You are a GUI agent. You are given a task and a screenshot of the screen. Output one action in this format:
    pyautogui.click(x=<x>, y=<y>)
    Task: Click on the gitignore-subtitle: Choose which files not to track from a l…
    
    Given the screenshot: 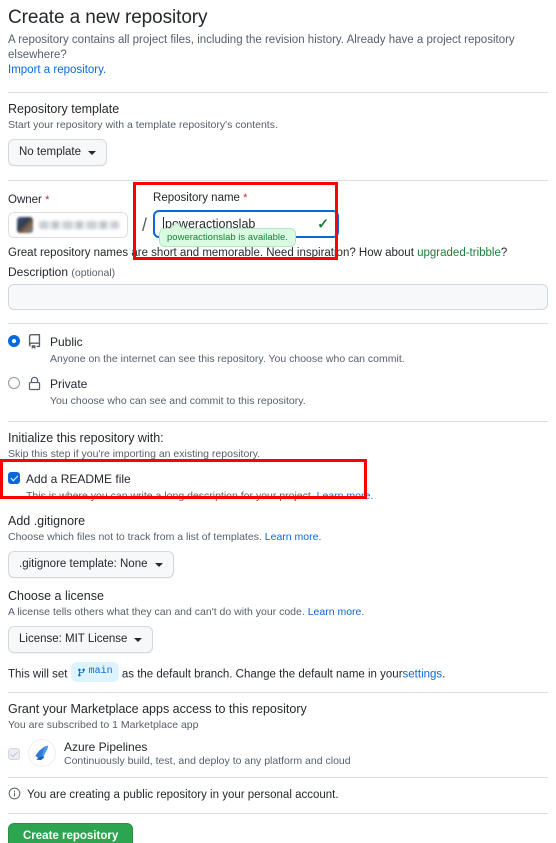 What is the action you would take?
    pyautogui.click(x=278, y=537)
    